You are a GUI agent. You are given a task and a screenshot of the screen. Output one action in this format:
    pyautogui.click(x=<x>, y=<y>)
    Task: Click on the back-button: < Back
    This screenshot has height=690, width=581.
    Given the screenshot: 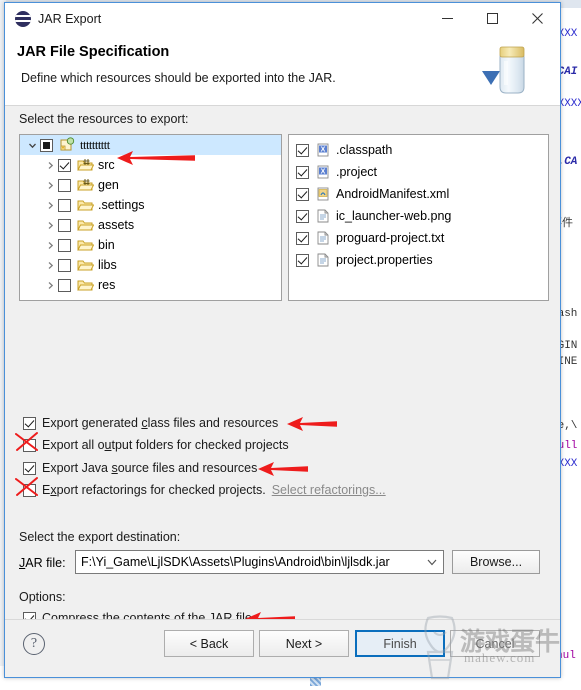 What is the action you would take?
    pyautogui.click(x=209, y=643)
    